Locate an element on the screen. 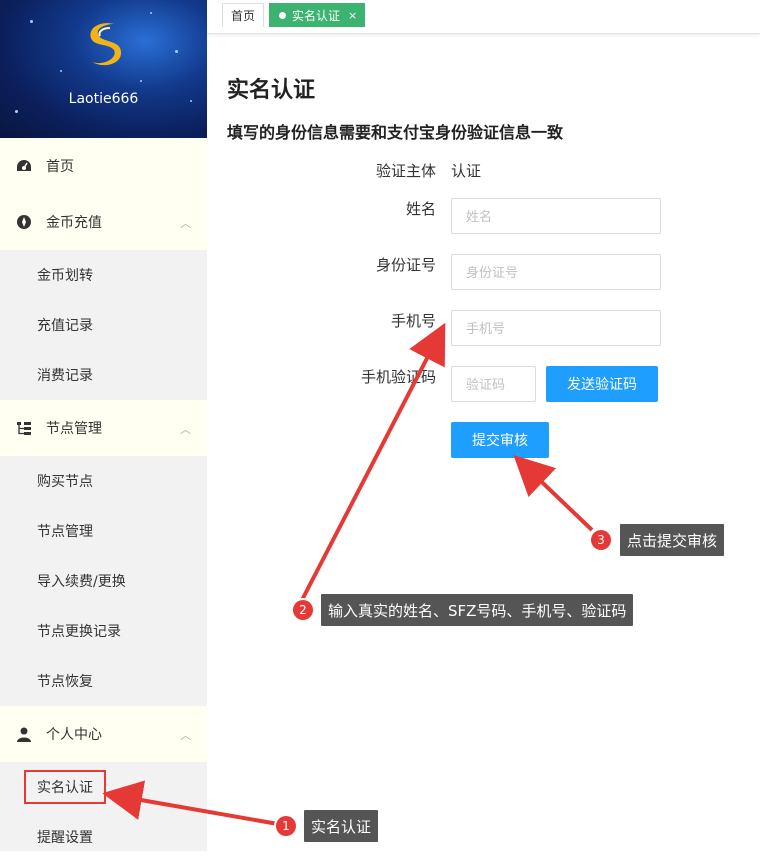 The image size is (760, 862). active-dot-icon is located at coordinates (282, 15).